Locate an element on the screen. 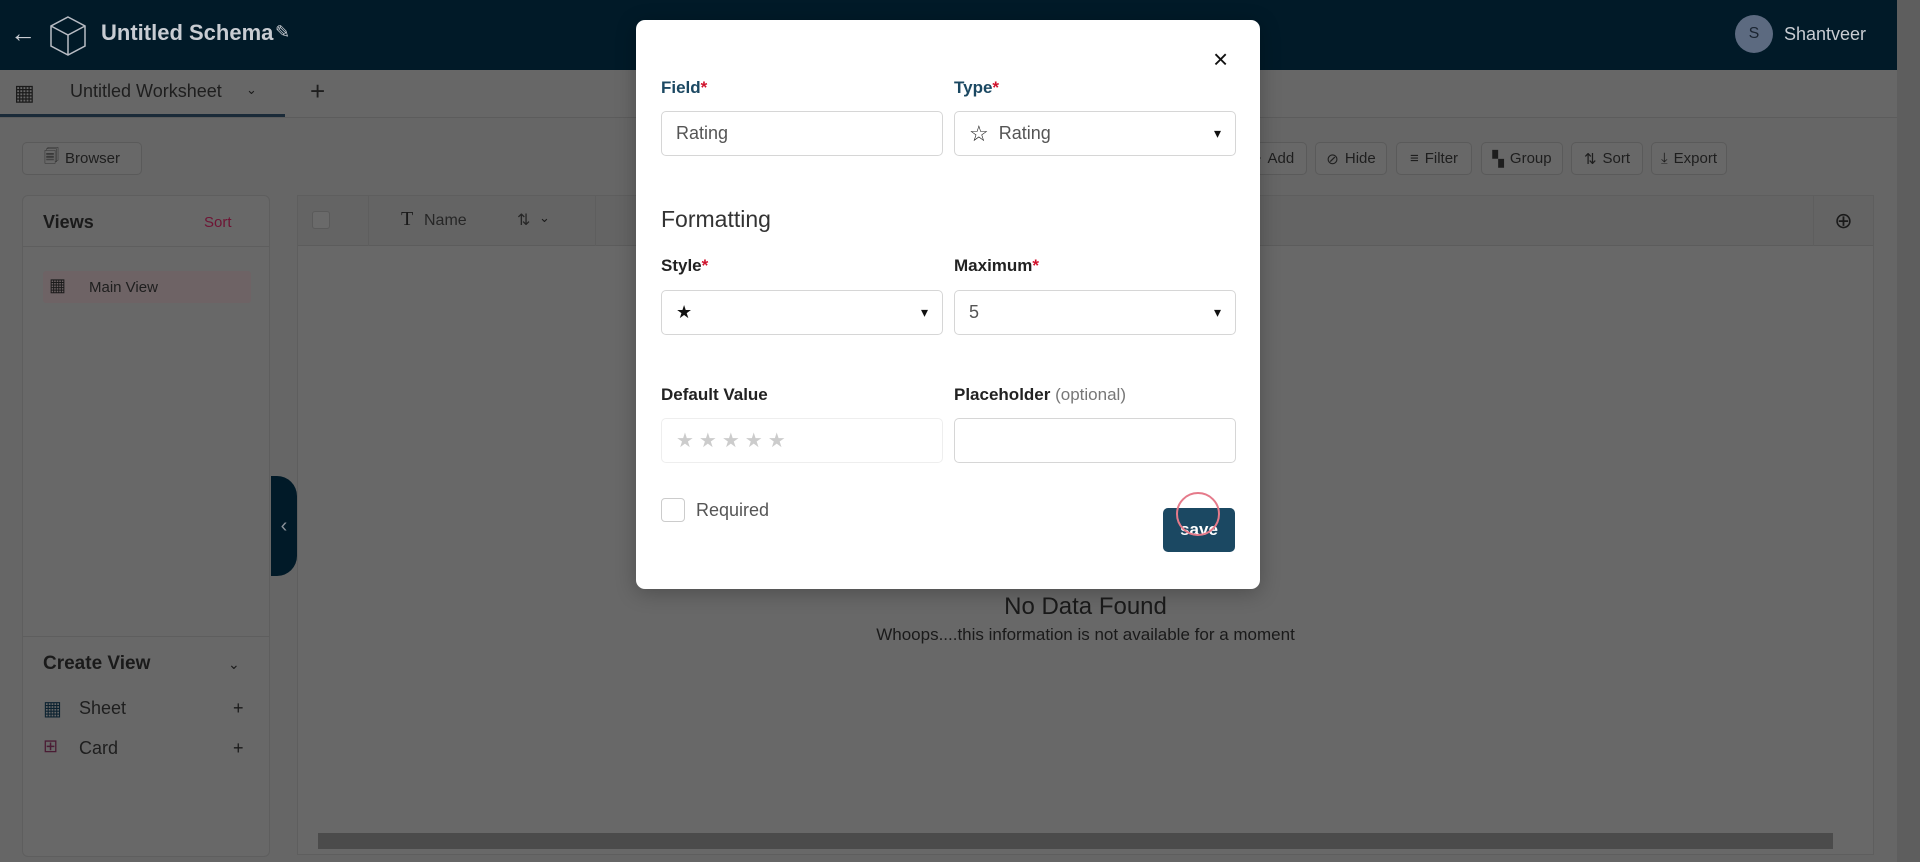 This screenshot has height=862, width=1920. column-header-name: T Name ⇅ ⌄ is located at coordinates (482, 221).